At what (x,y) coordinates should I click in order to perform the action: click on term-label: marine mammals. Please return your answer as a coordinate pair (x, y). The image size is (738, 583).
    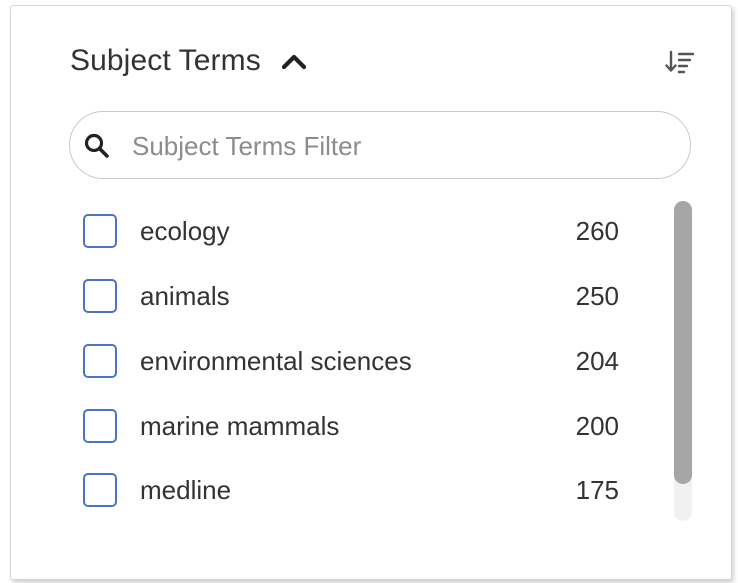
    Looking at the image, I should click on (240, 426).